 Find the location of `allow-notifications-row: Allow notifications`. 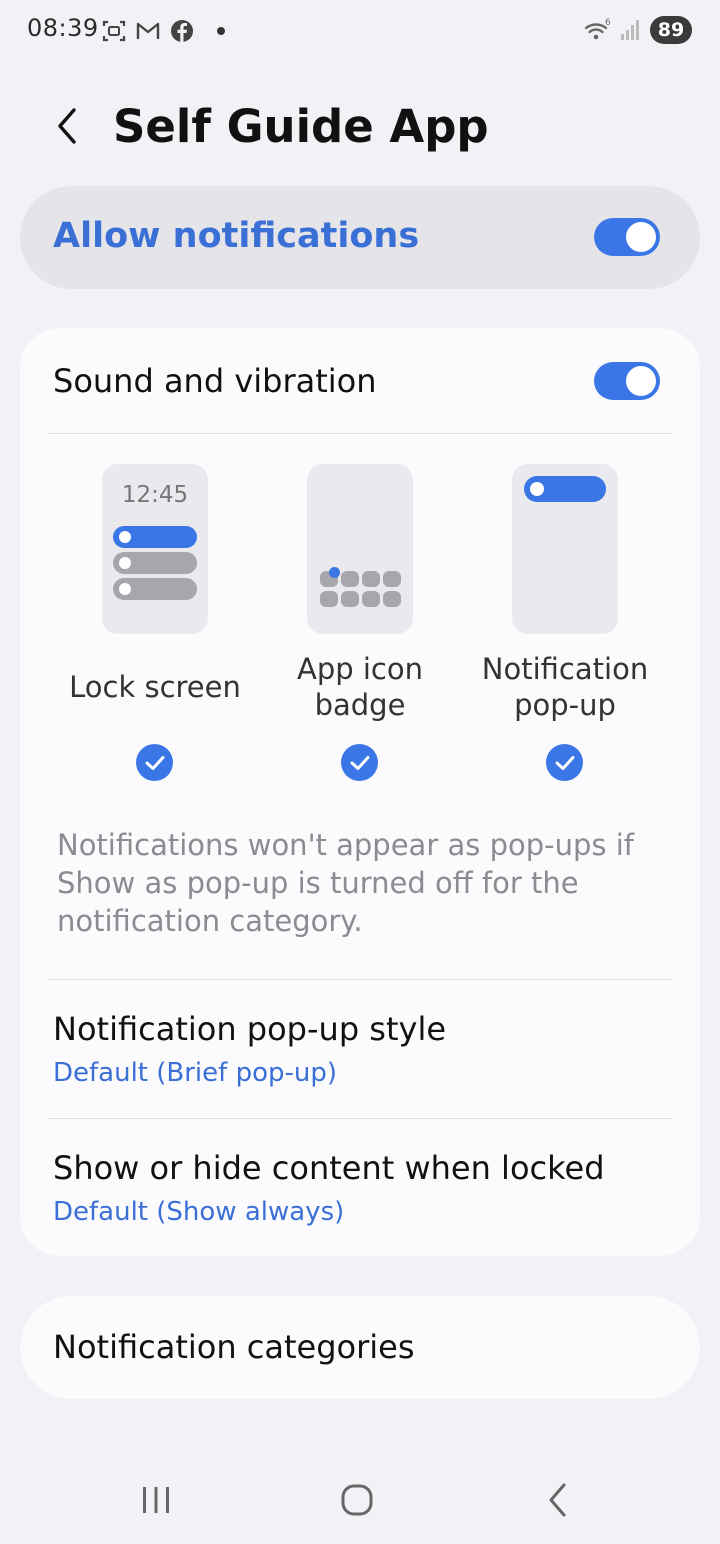

allow-notifications-row: Allow notifications is located at coordinates (360, 237).